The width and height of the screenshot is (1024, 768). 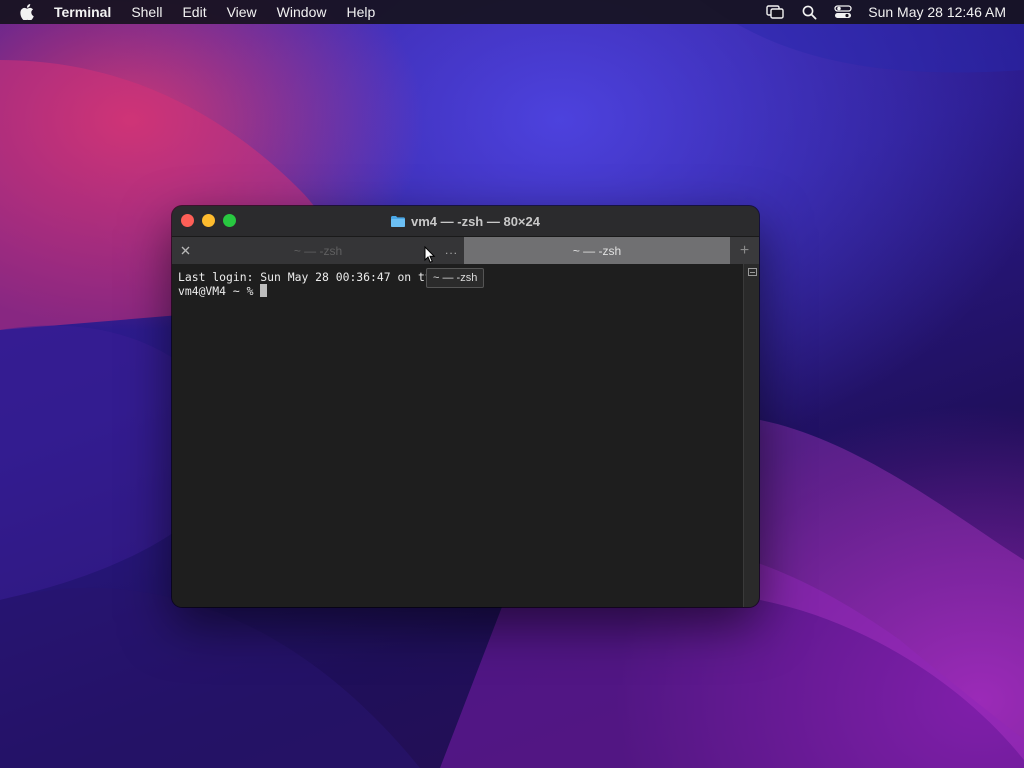 I want to click on screen-mirroring-icon, so click(x=775, y=12).